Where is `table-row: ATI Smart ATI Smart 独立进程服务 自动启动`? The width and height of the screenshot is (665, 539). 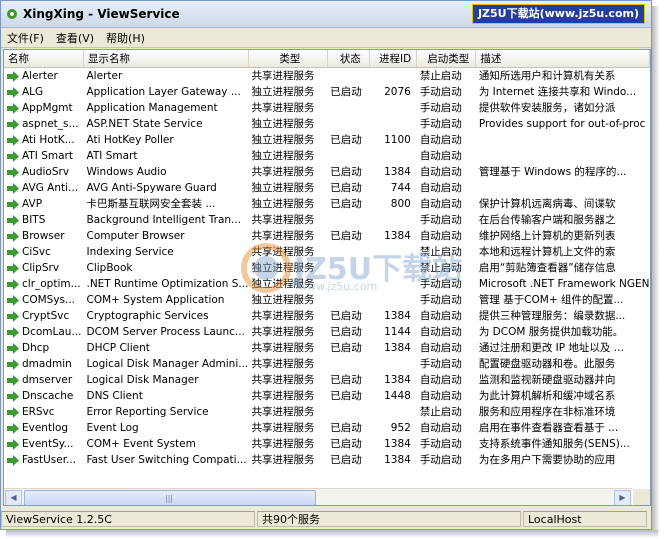
table-row: ATI Smart ATI Smart 独立进程服务 自动启动 is located at coordinates (327, 156).